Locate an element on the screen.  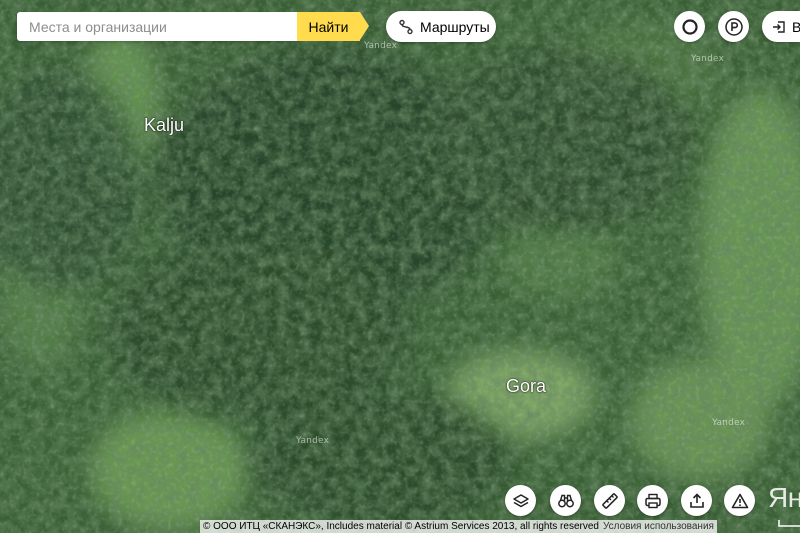
route-icon is located at coordinates (406, 26).